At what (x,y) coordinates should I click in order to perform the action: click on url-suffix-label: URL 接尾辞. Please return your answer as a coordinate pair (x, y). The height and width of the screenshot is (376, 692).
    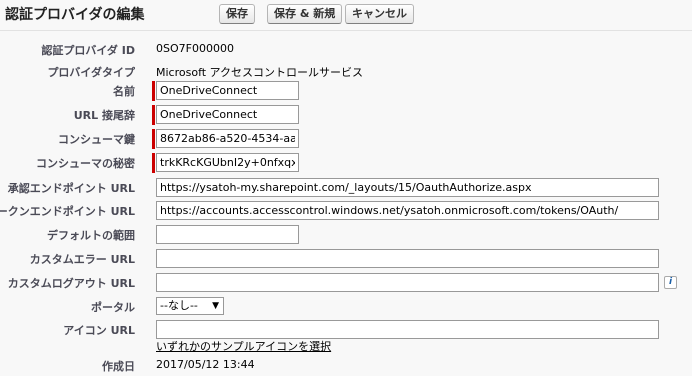
    Looking at the image, I should click on (104, 115).